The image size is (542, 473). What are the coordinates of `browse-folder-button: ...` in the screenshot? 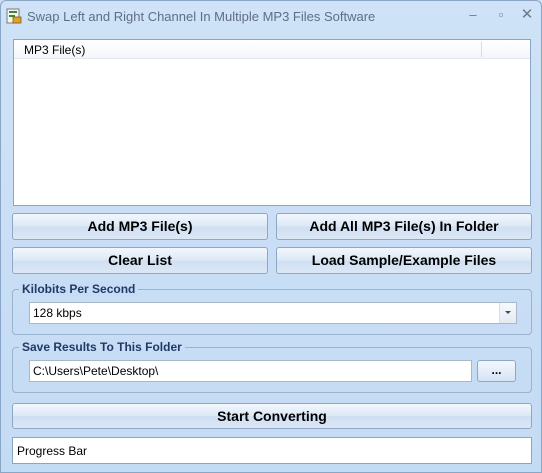 It's located at (496, 371).